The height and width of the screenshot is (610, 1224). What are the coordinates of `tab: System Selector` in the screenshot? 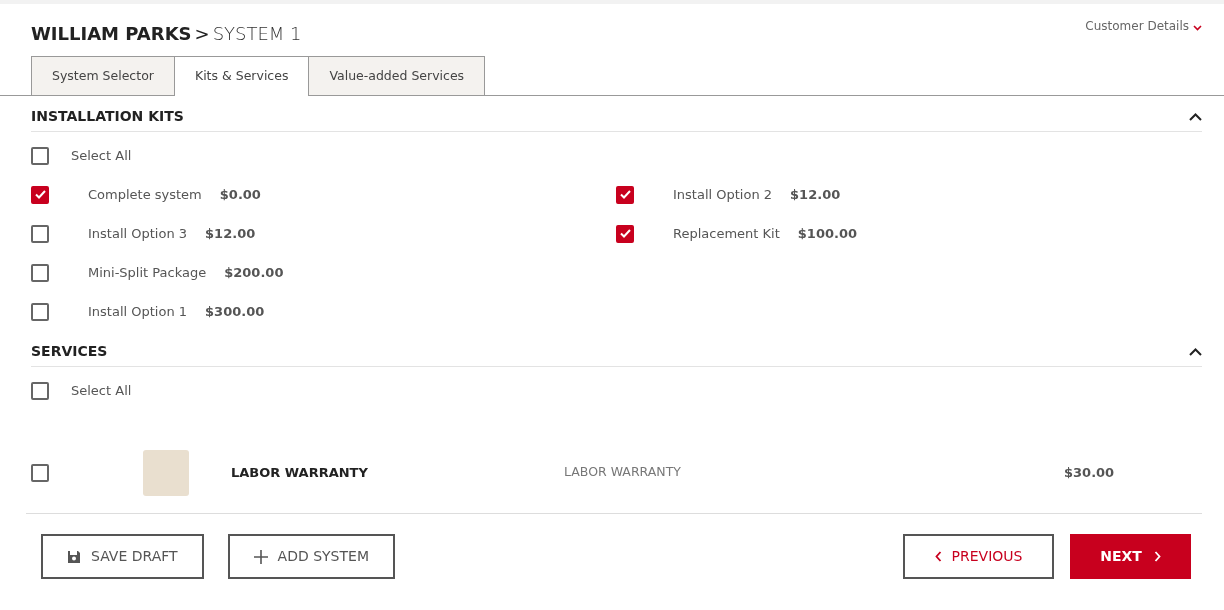 It's located at (103, 75).